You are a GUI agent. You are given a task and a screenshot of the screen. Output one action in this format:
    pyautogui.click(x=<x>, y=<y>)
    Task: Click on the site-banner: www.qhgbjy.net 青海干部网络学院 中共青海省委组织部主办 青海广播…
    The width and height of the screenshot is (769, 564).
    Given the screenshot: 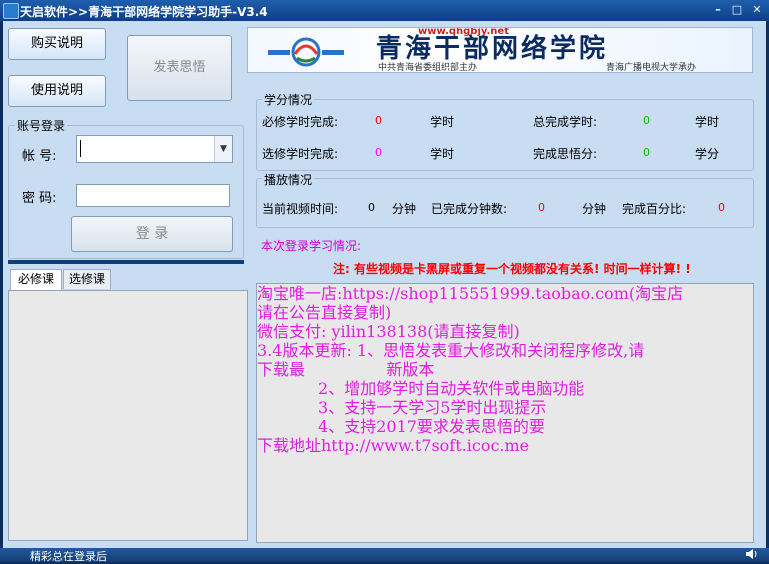 What is the action you would take?
    pyautogui.click(x=500, y=50)
    